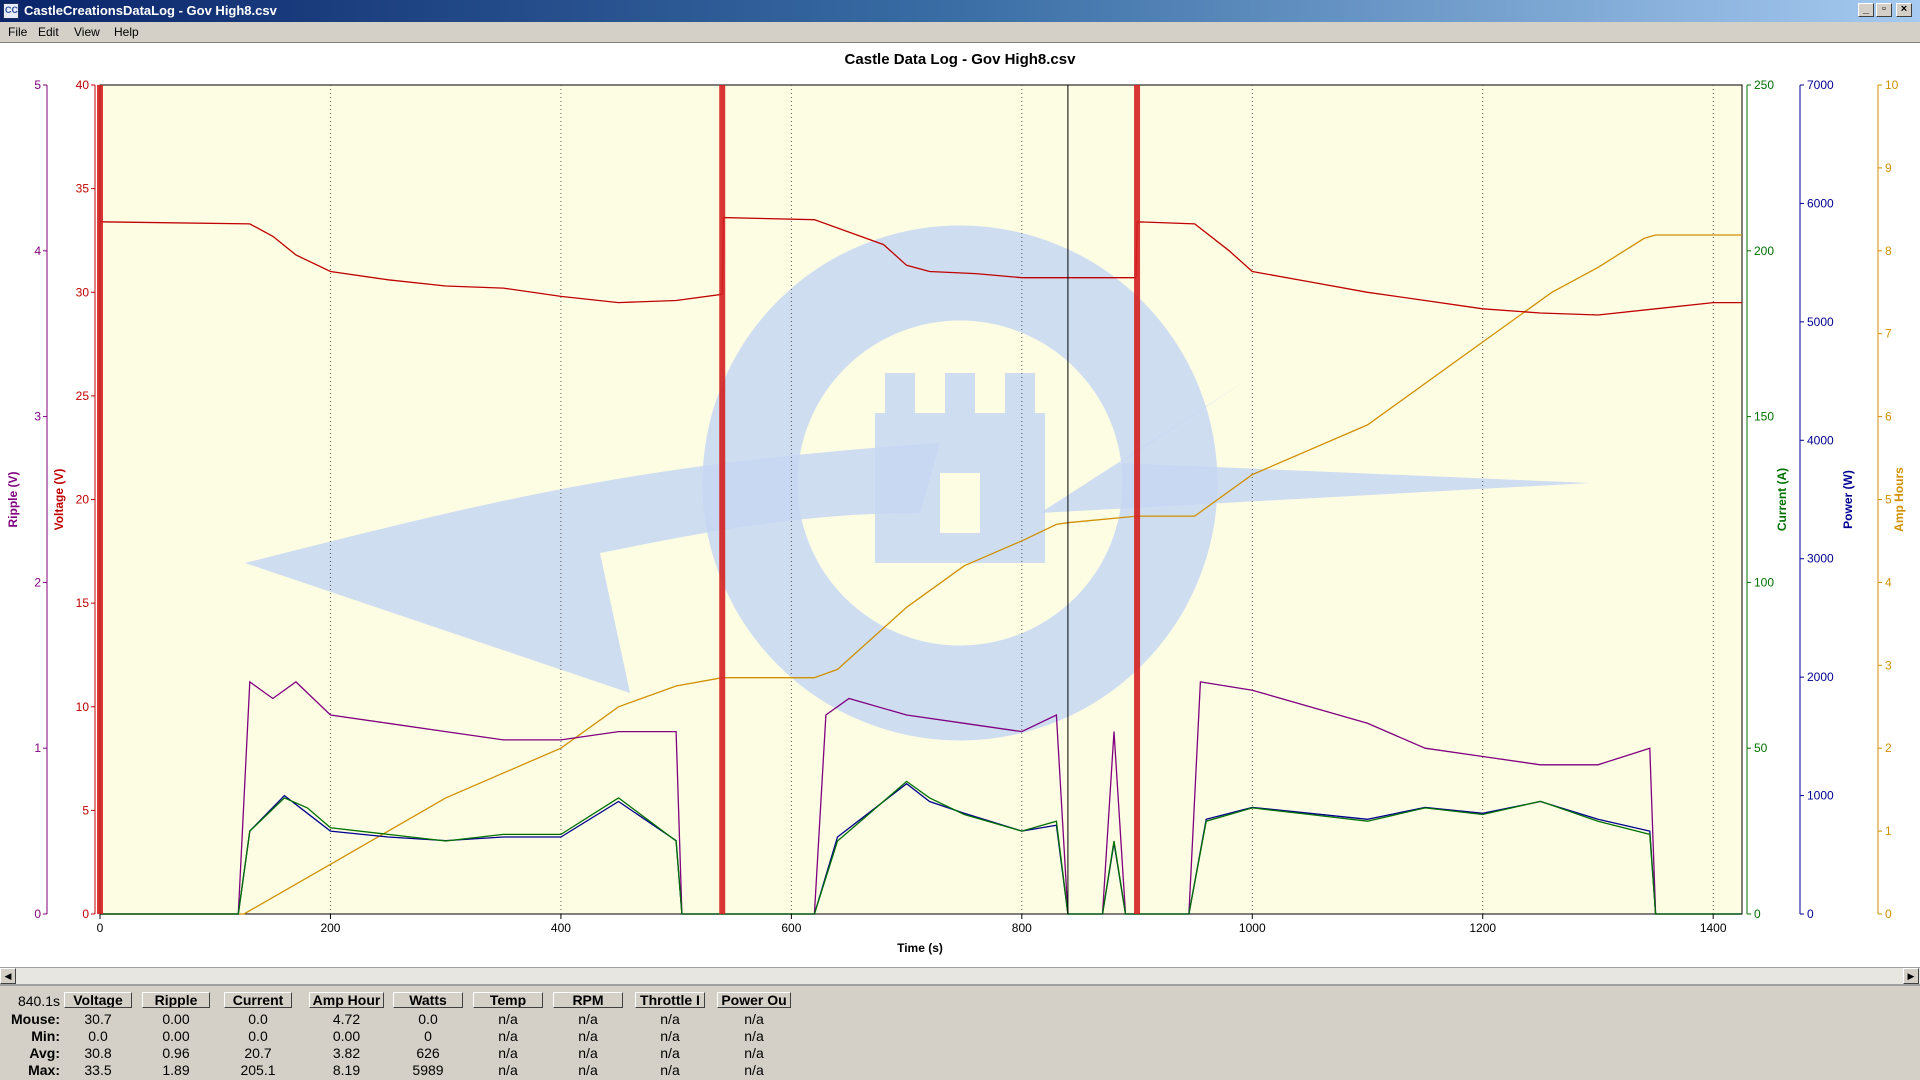 This screenshot has width=1920, height=1080. I want to click on window-title: CastleCreationsDataLog - Gov High8.csv, so click(150, 10).